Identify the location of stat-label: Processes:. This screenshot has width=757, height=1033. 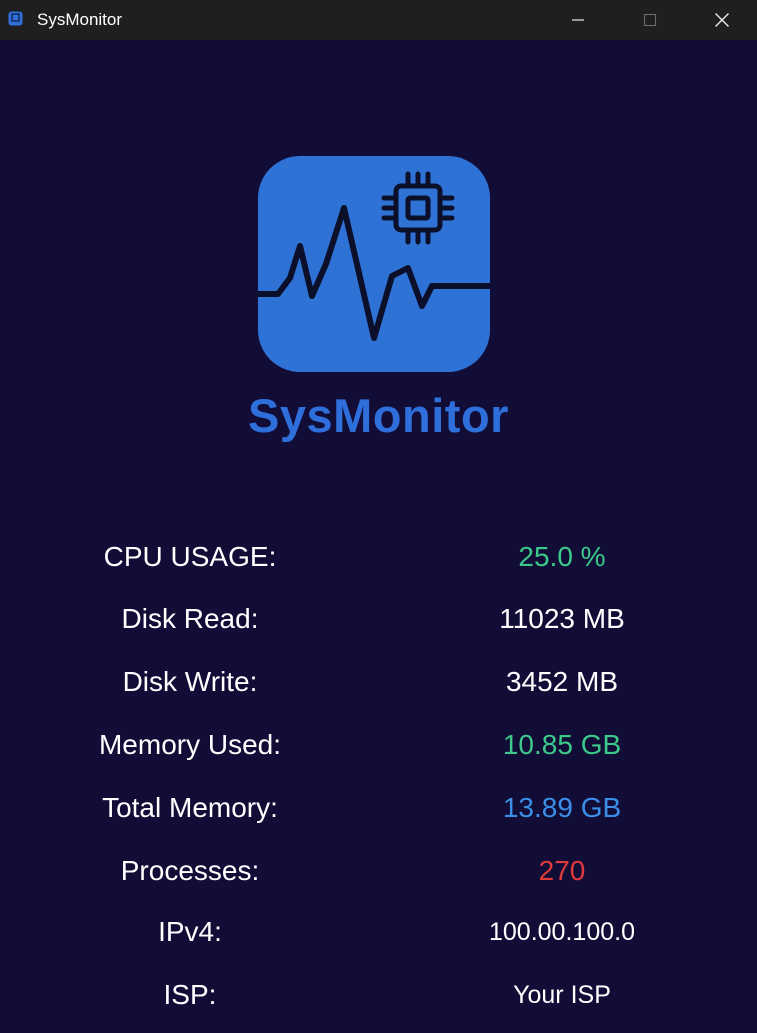
(190, 870).